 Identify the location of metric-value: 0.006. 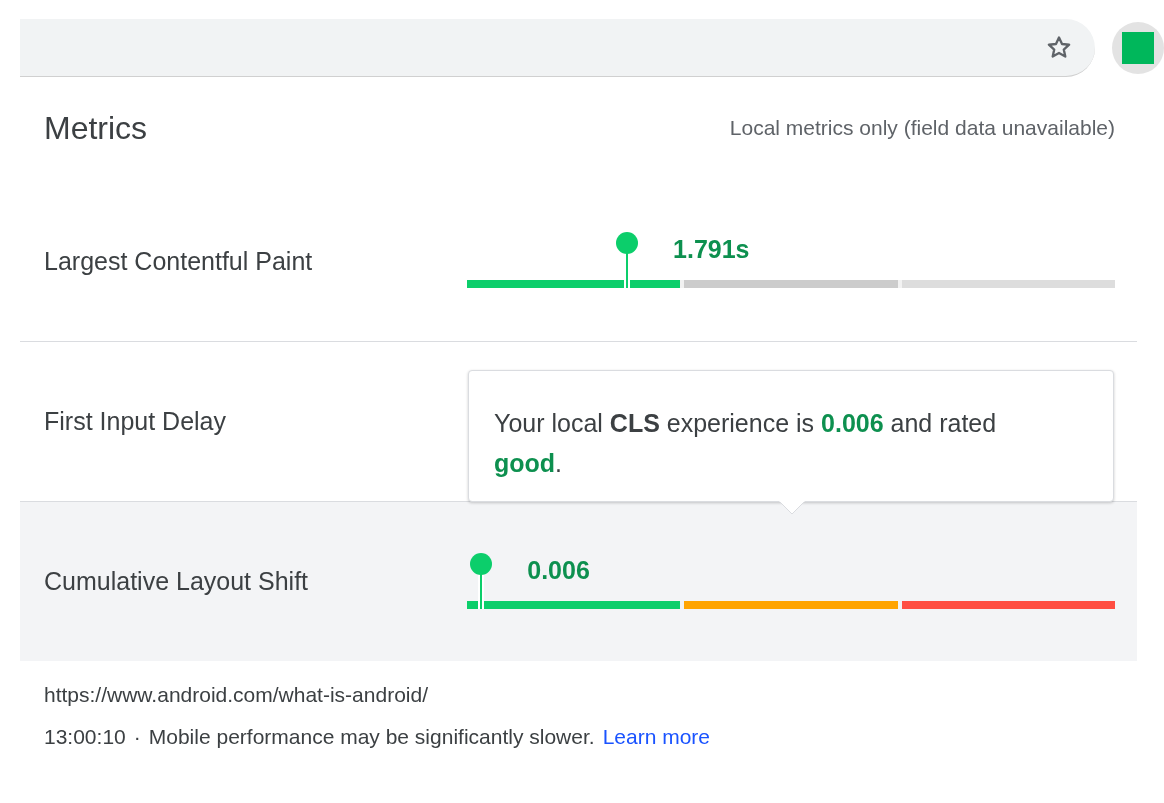
(558, 569).